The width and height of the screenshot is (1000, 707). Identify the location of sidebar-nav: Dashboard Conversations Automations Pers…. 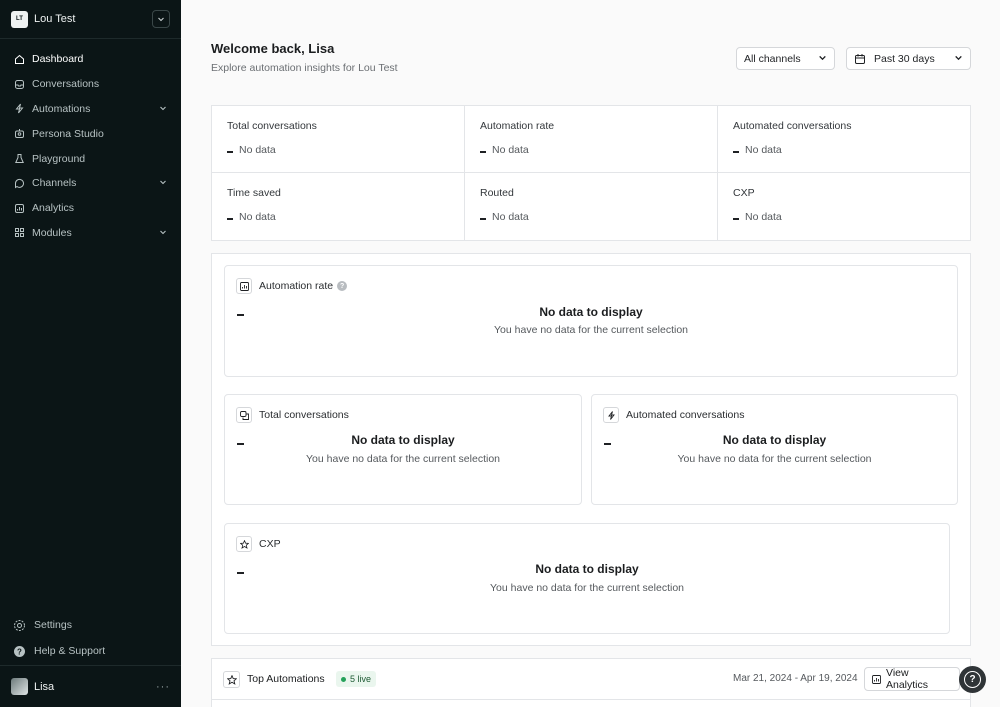
(90, 142).